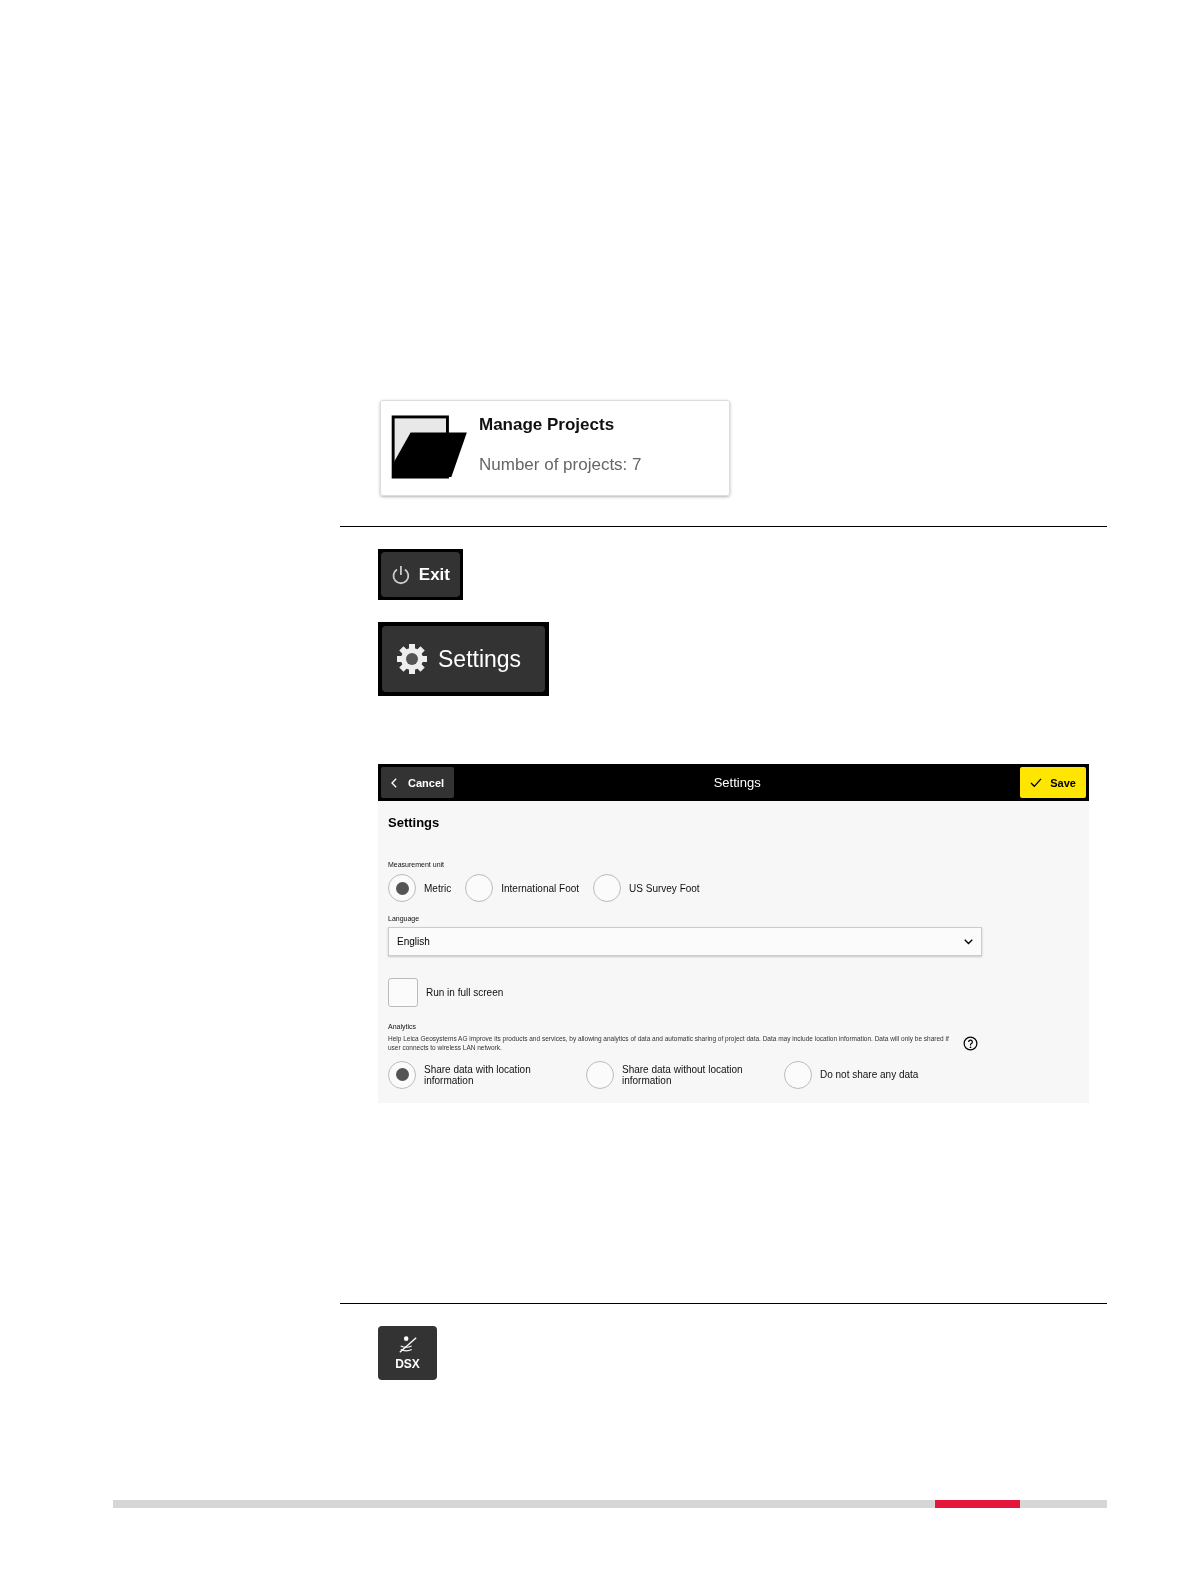 The image size is (1191, 1584). Describe the element at coordinates (430, 447) in the screenshot. I see `folder-icon` at that location.